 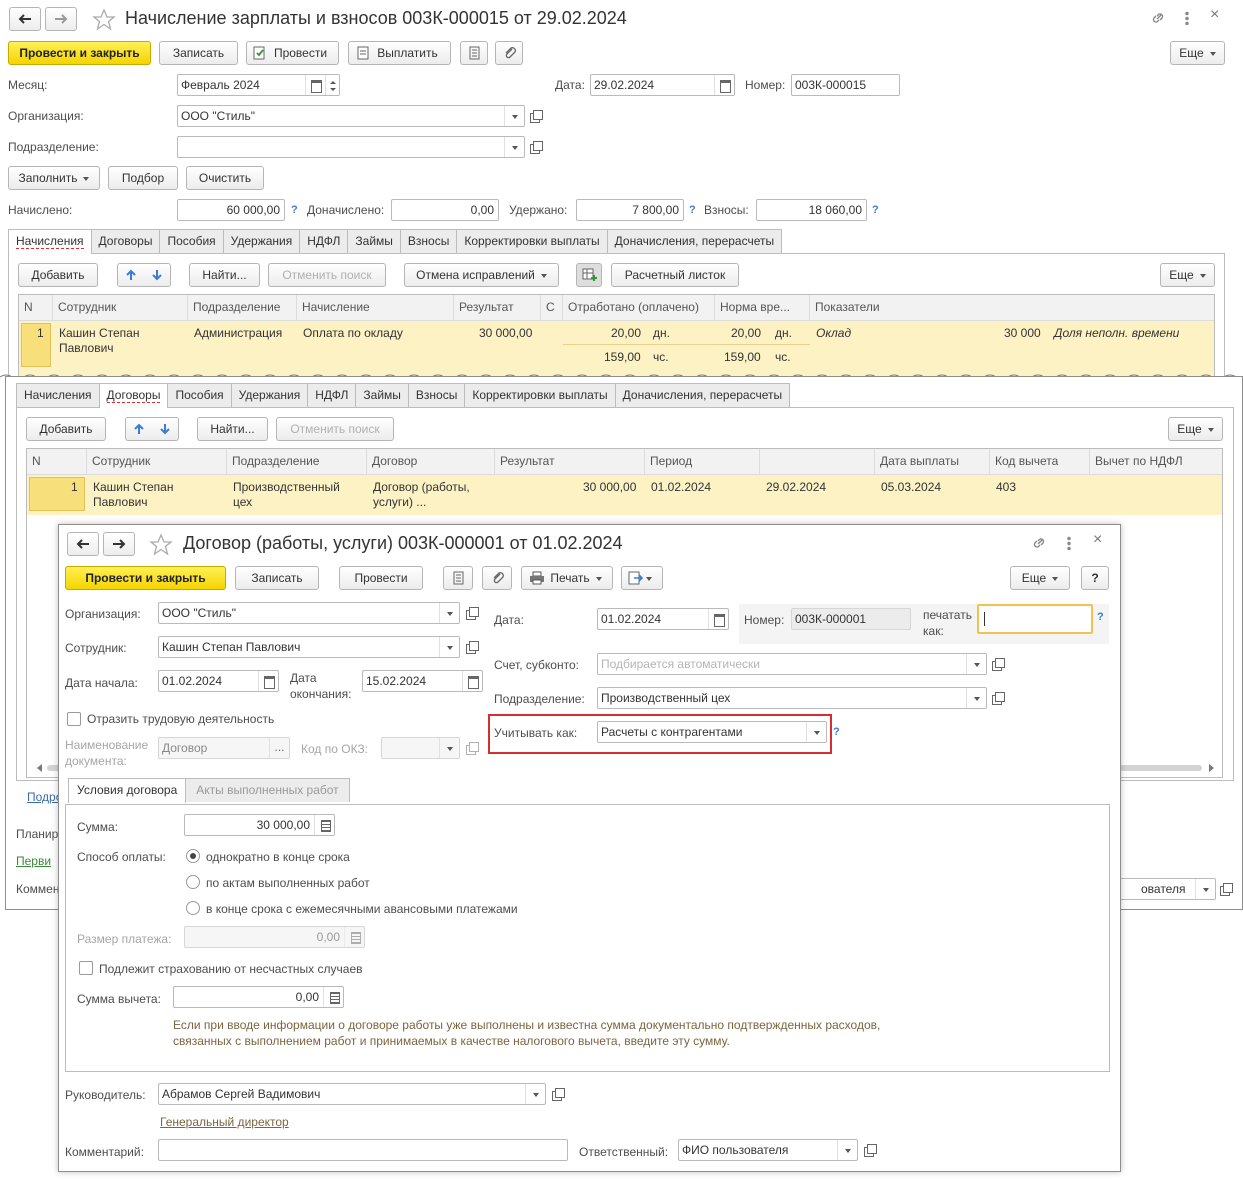 What do you see at coordinates (792, 664) in the screenshot?
I see `account-field: Подбирается автоматически` at bounding box center [792, 664].